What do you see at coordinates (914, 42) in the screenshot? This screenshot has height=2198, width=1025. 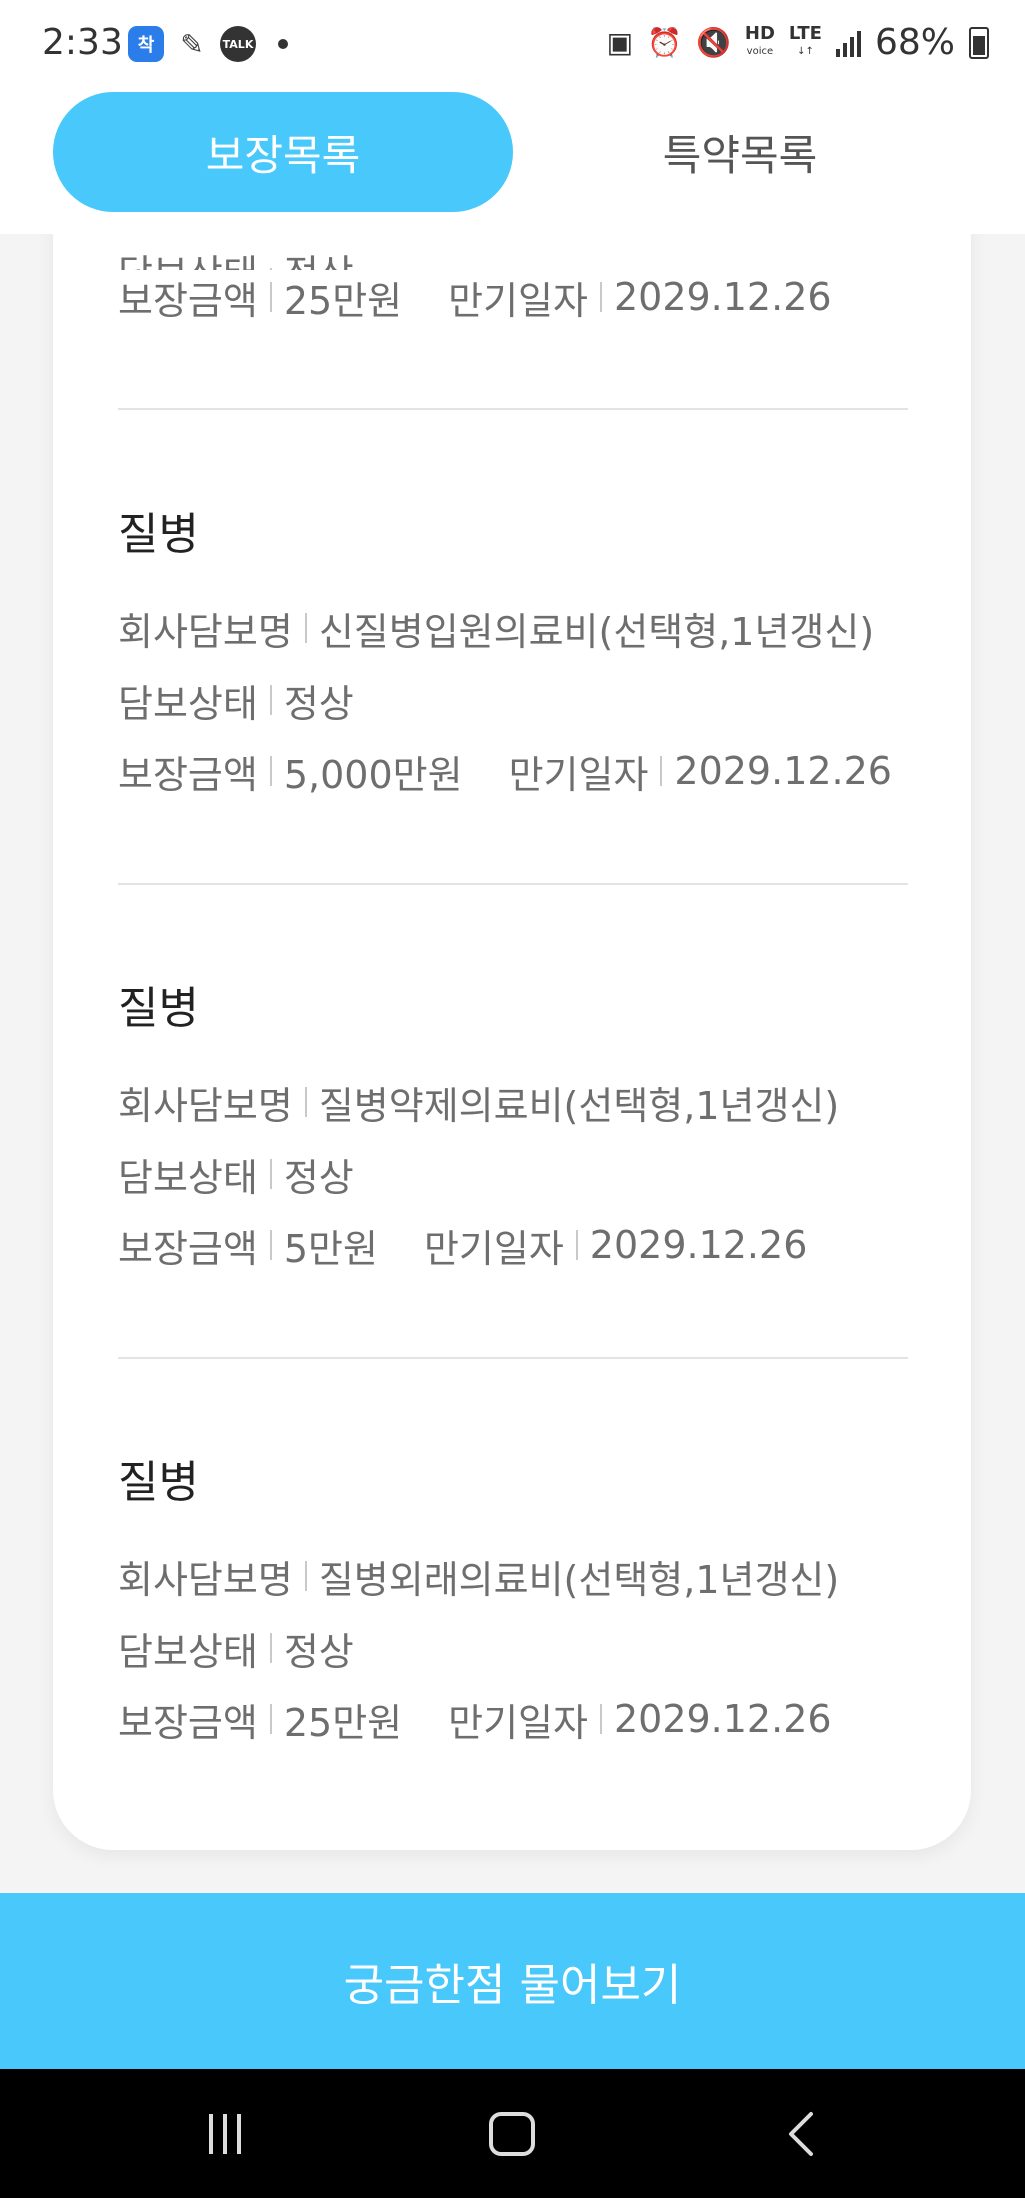 I see `battery-percent: 68%` at bounding box center [914, 42].